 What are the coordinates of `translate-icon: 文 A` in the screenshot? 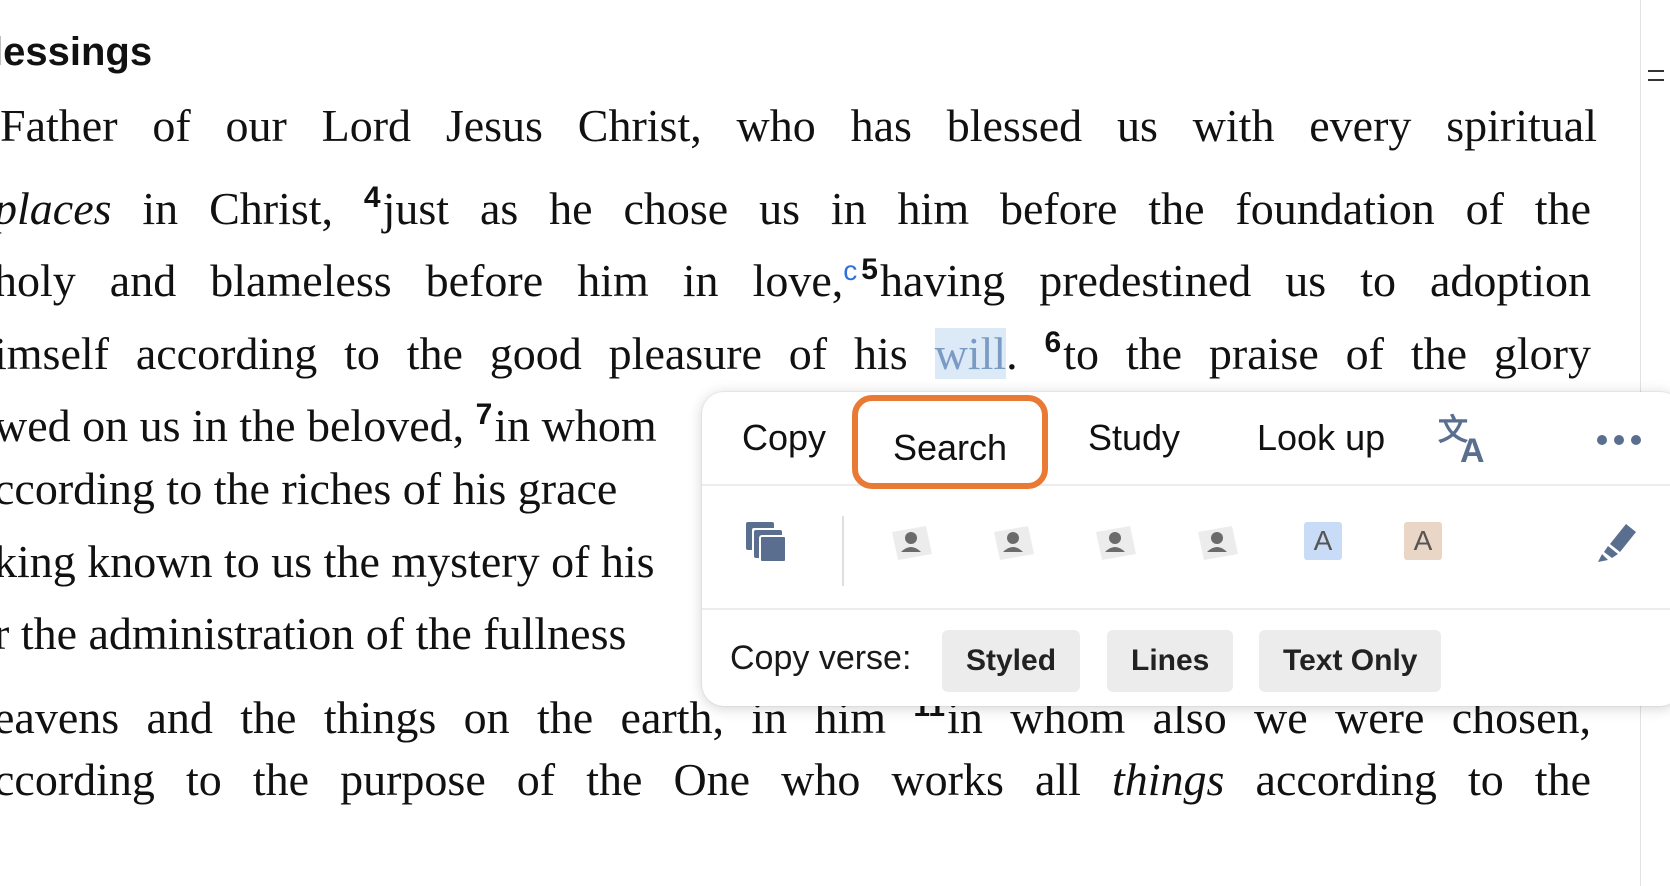 It's located at (1466, 440).